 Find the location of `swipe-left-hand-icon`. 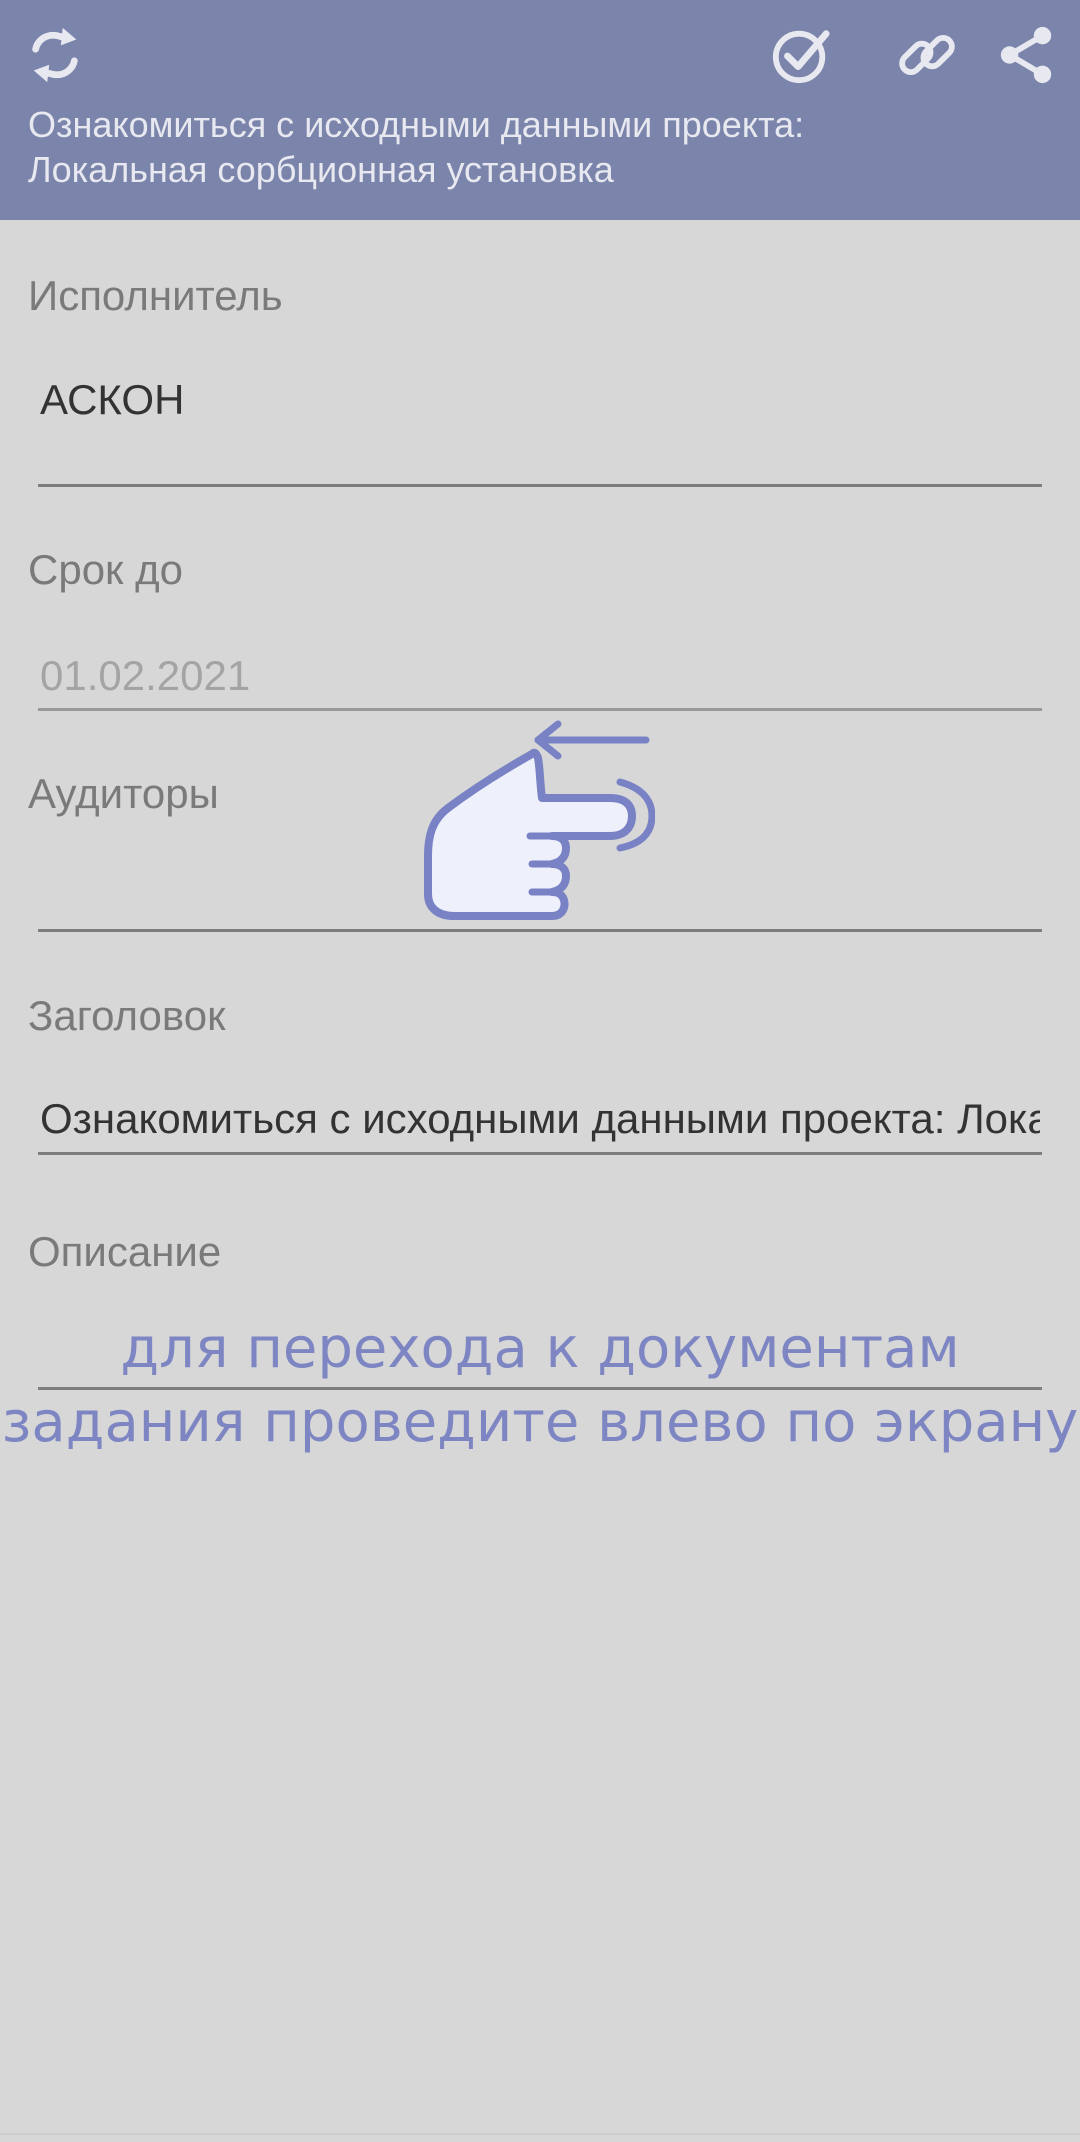

swipe-left-hand-icon is located at coordinates (539, 820).